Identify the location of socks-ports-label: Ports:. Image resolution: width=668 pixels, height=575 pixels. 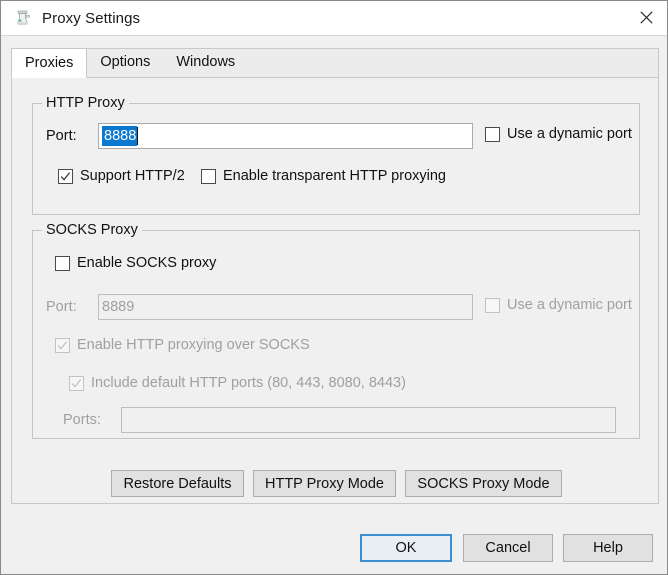
(82, 420).